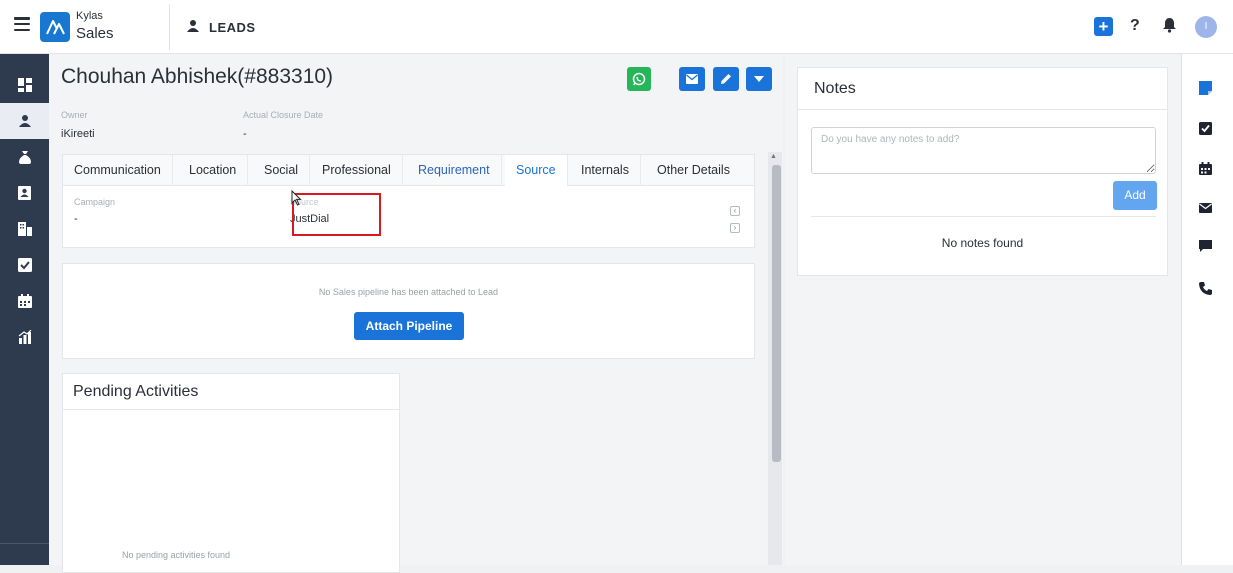 Image resolution: width=1233 pixels, height=573 pixels. I want to click on chevron-left-icon: ‹, so click(735, 211).